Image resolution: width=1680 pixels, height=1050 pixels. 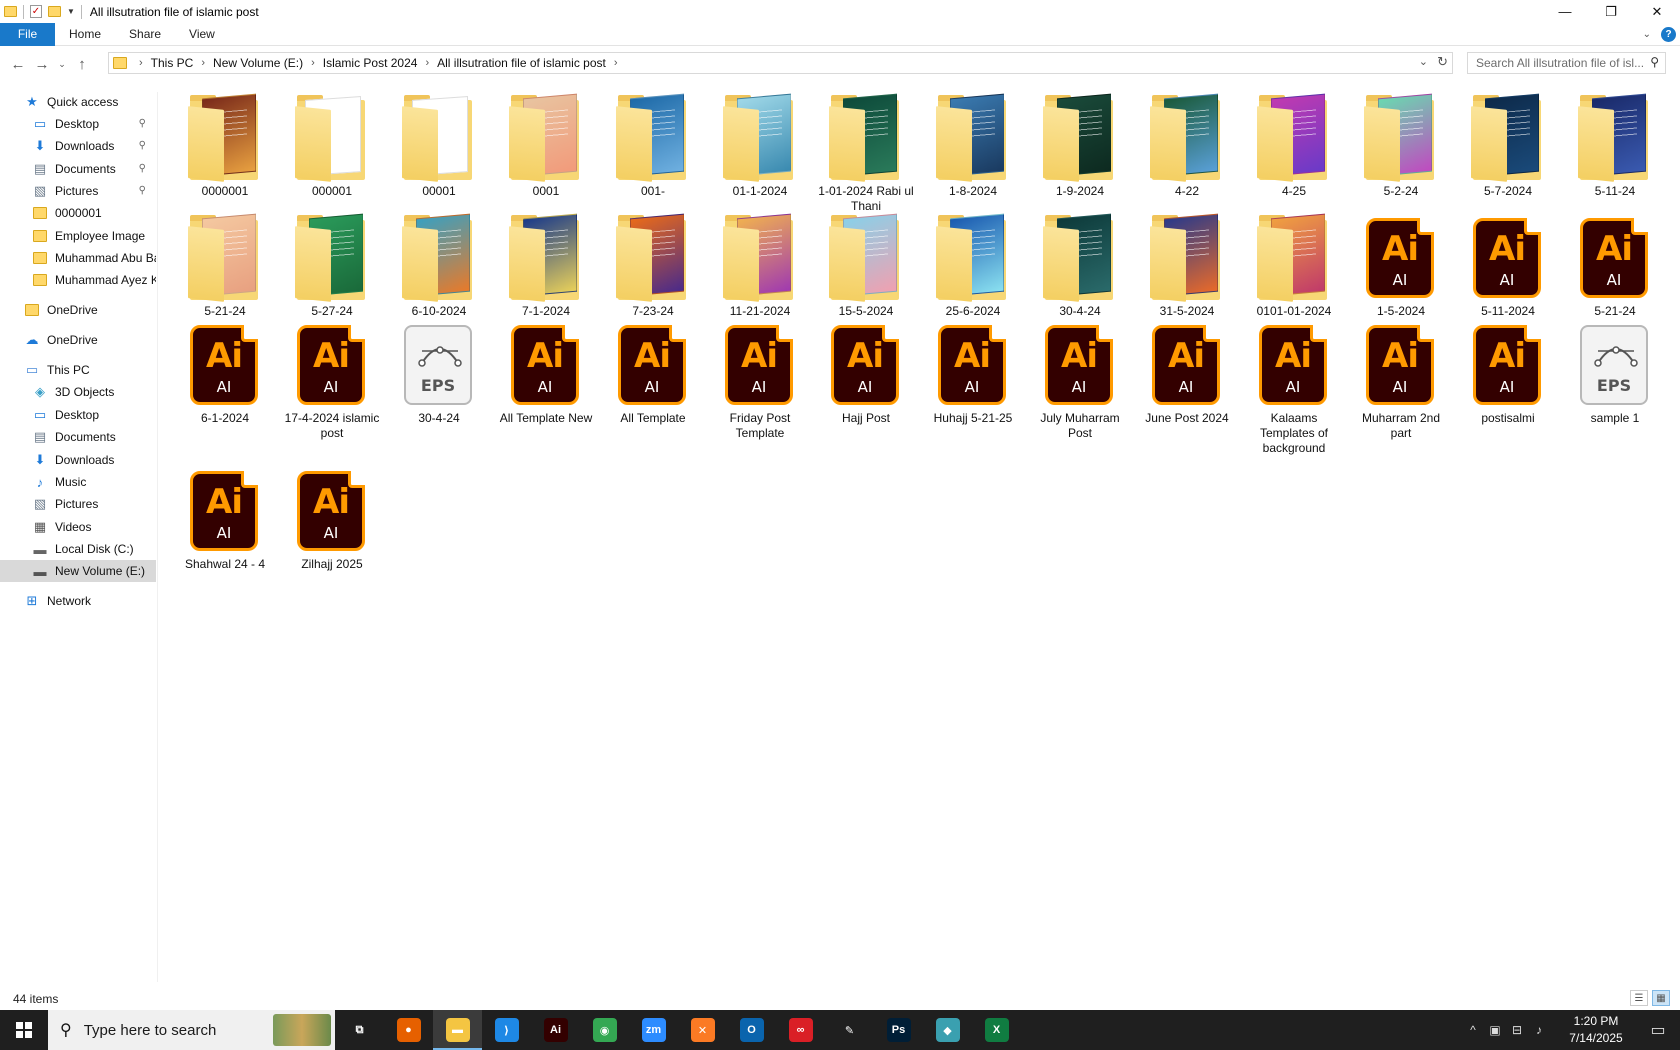 What do you see at coordinates (225, 372) in the screenshot?
I see `file-item: Ai AI 6-1-2024` at bounding box center [225, 372].